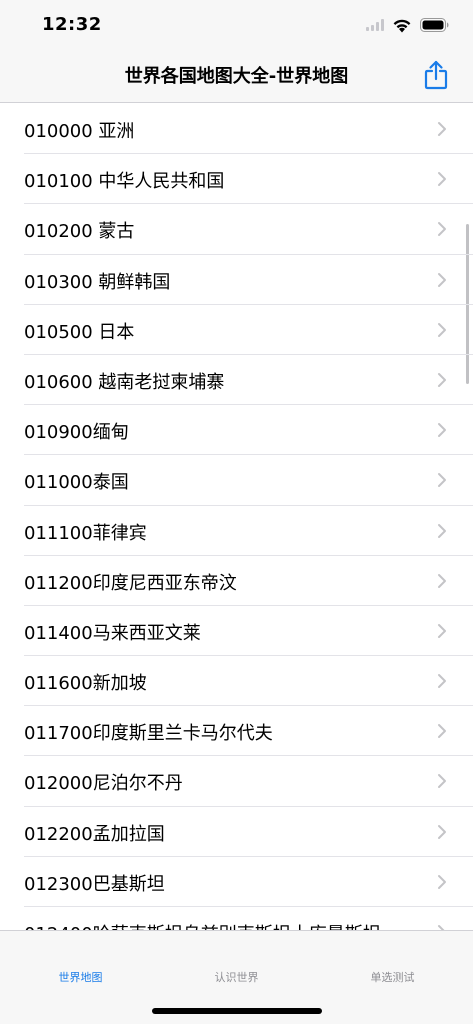 This screenshot has width=473, height=1024. Describe the element at coordinates (248, 781) in the screenshot. I see `list-item: 012000尼泊尔不丹` at that location.